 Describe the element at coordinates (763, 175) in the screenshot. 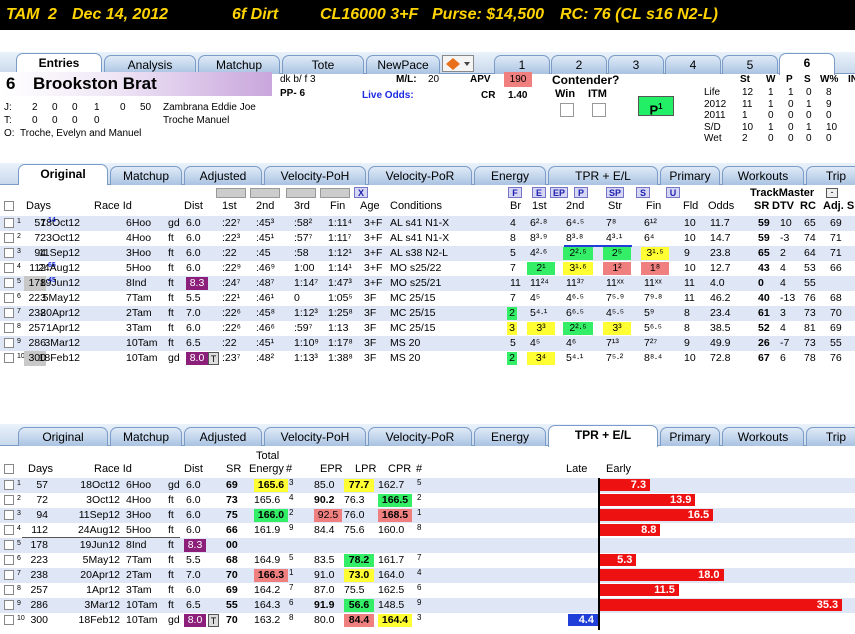

I see `tab-workouts: Workouts` at that location.